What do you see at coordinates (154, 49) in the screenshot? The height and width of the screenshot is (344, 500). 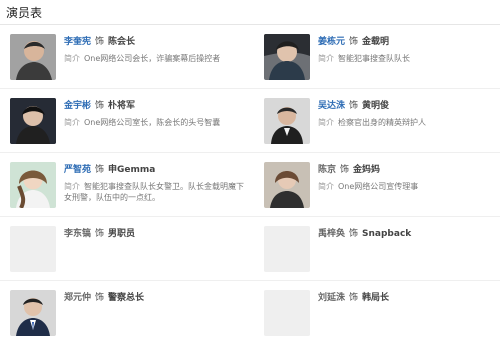 I see `cast-info: 李奎宪饰陈会长 简介 One网络公司会长，诈骗案幕后操控者` at bounding box center [154, 49].